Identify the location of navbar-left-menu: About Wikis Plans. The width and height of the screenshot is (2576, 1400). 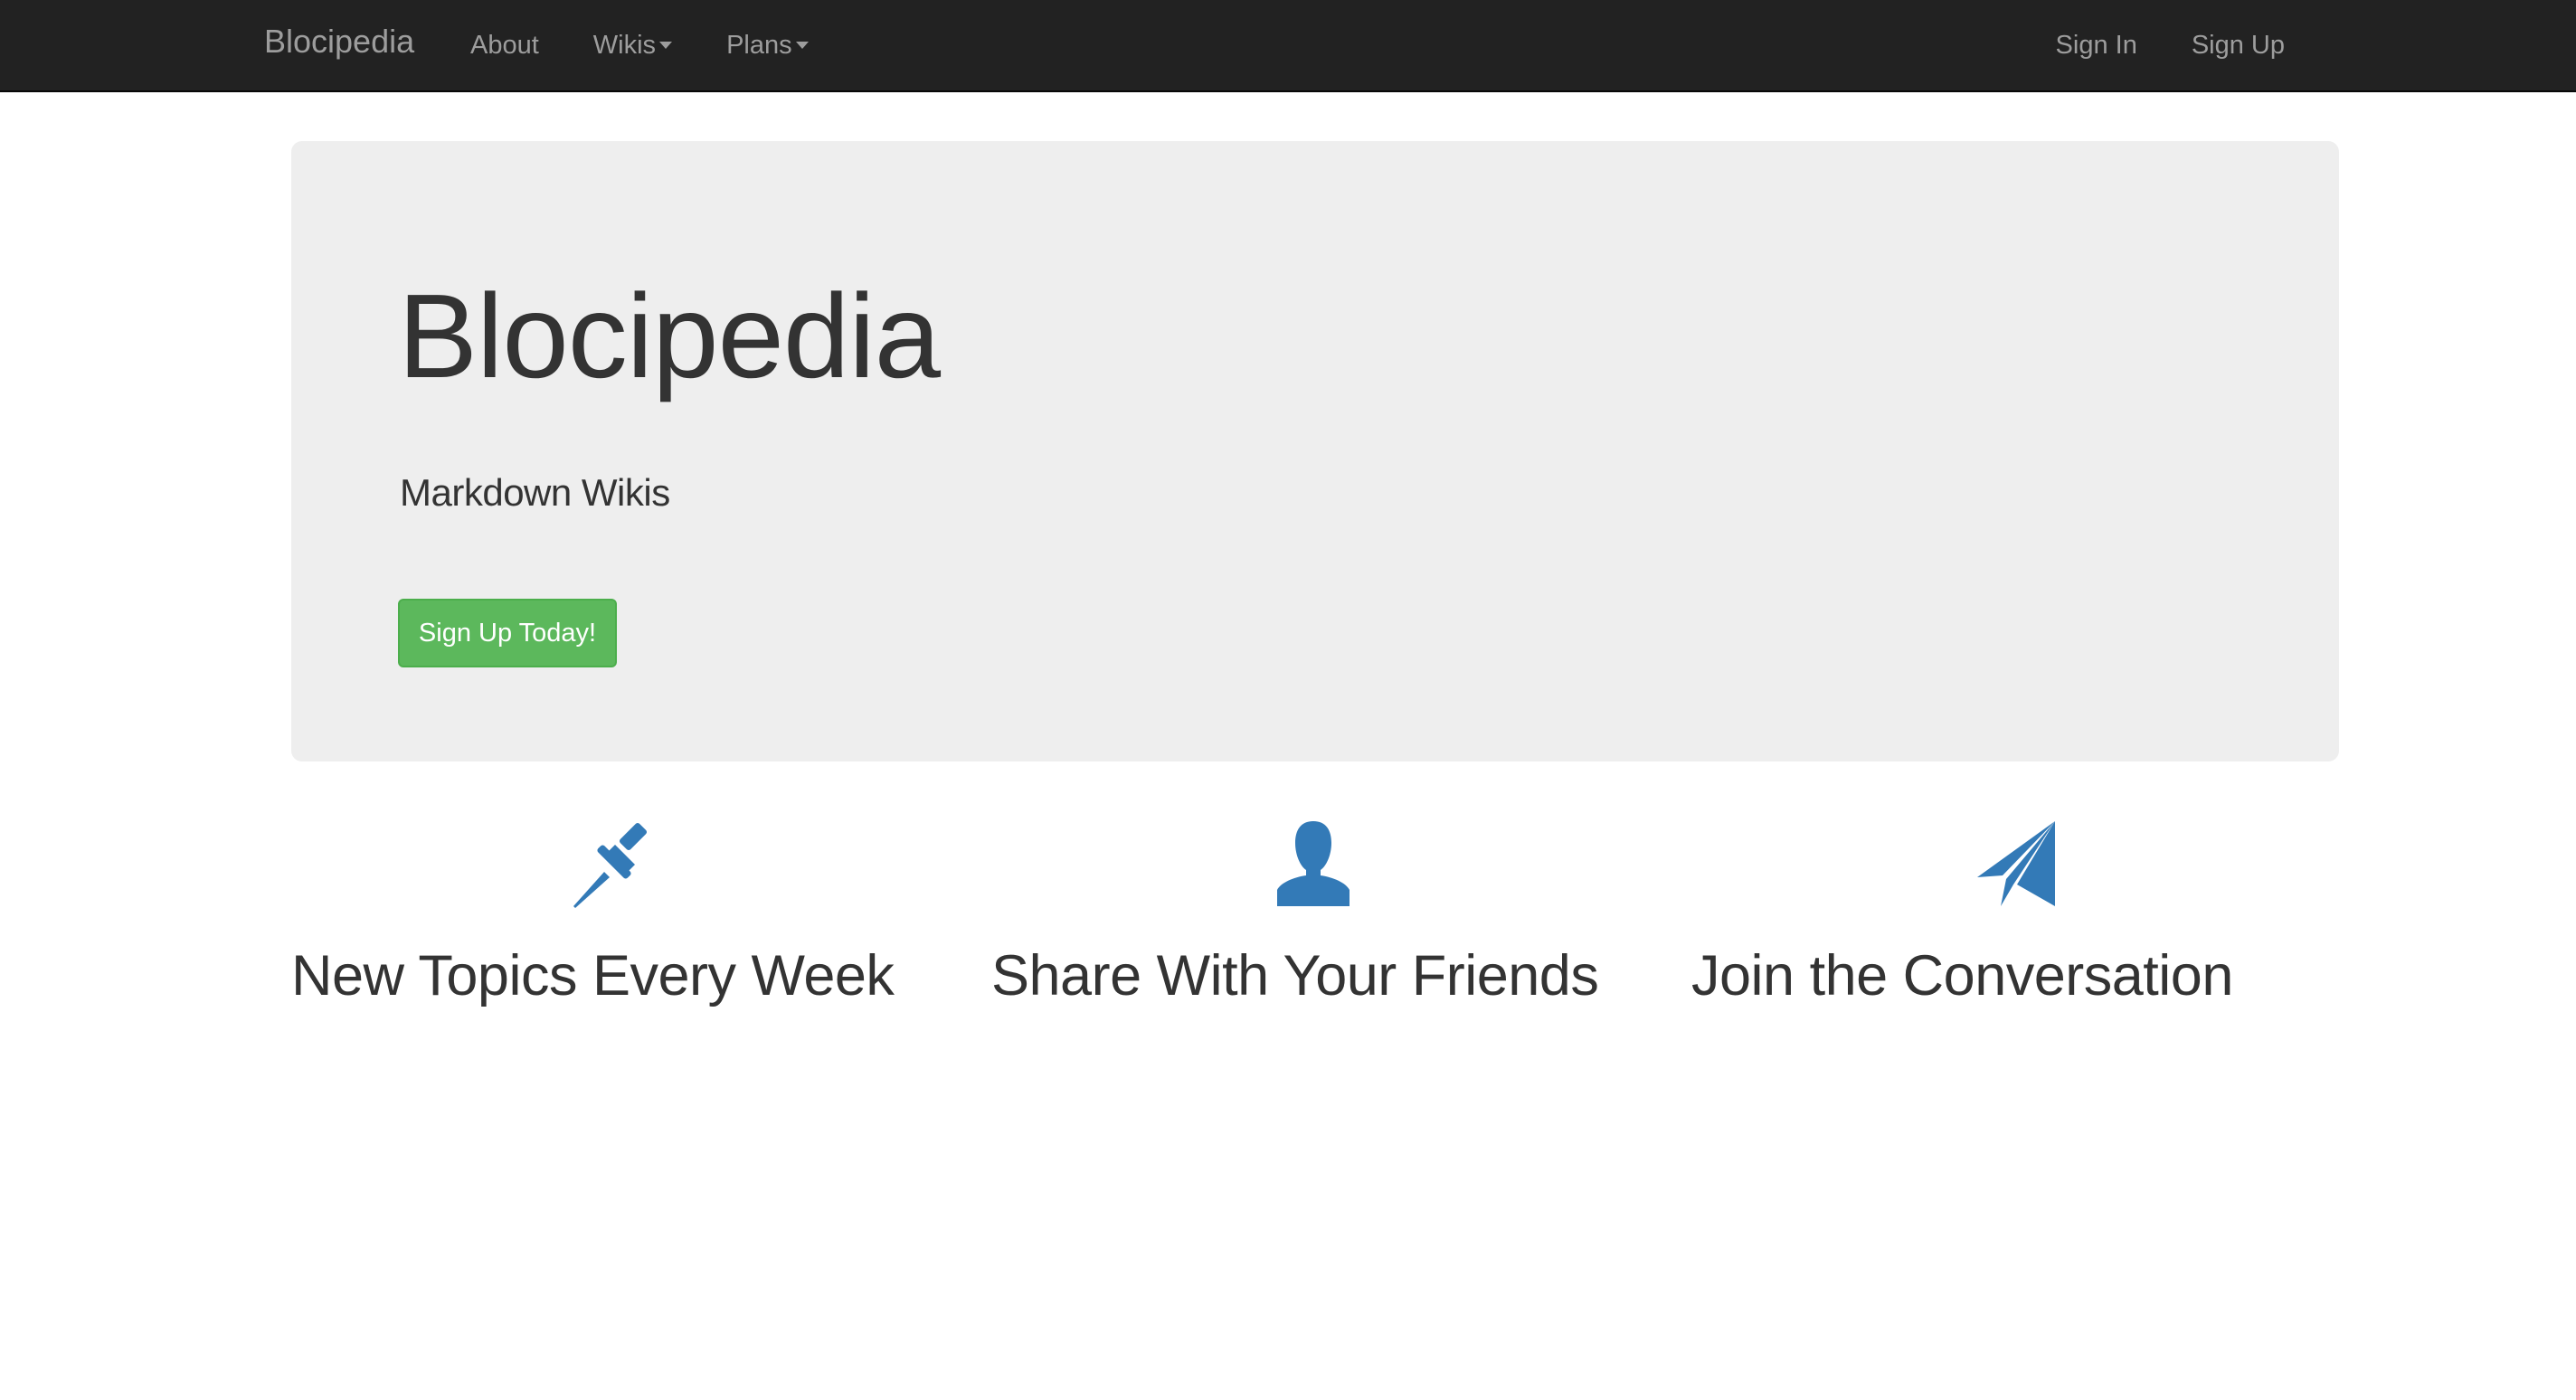
(639, 45).